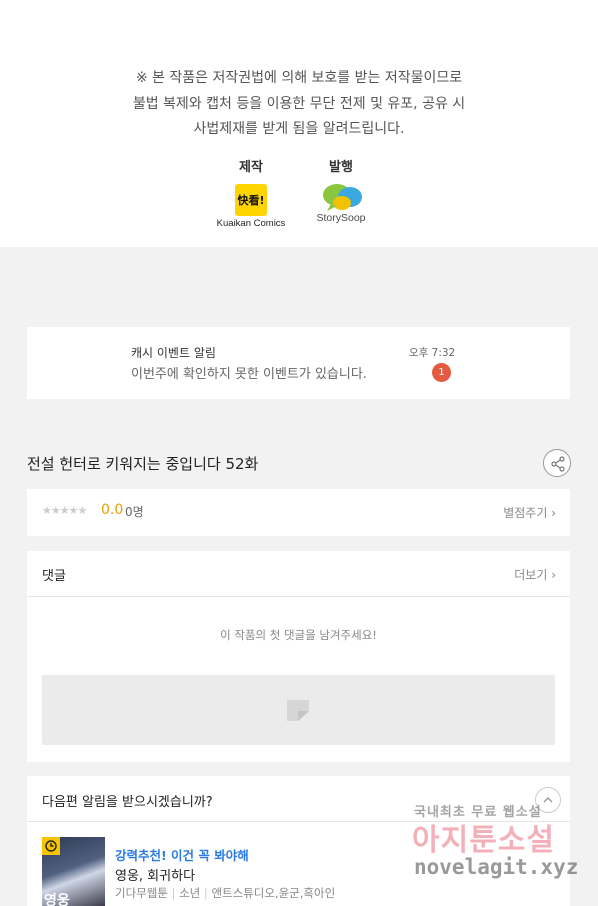  What do you see at coordinates (299, 198) in the screenshot?
I see `credits: 제작 快看! Kuaikan Comics 발행 StorySoop` at bounding box center [299, 198].